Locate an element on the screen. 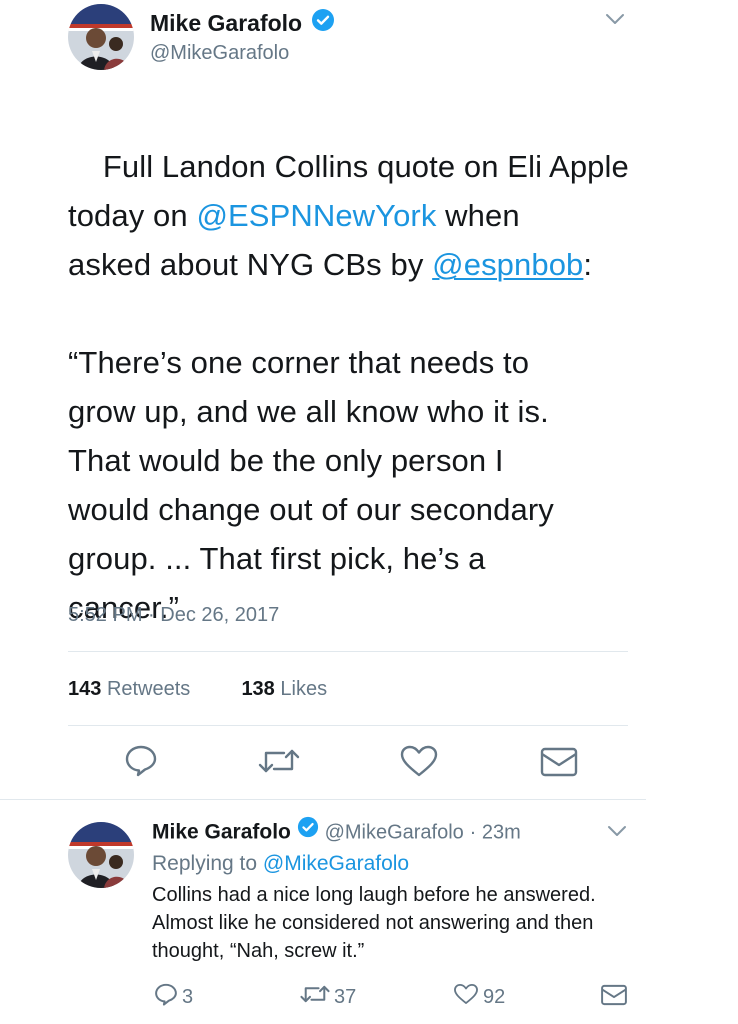 This screenshot has width=738, height=1024. likes-label: Likes is located at coordinates (304, 689).